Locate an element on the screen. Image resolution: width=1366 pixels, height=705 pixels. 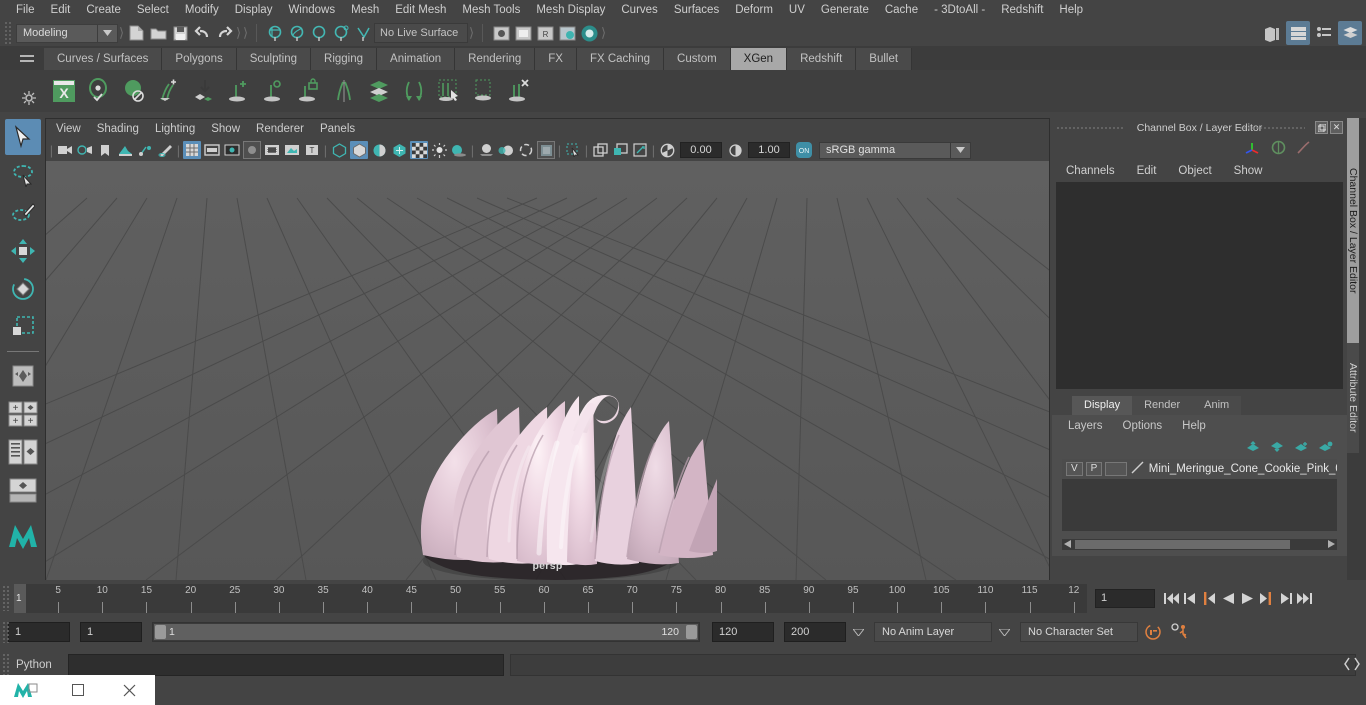
xgen-editor-icon: X is located at coordinates (63, 91).